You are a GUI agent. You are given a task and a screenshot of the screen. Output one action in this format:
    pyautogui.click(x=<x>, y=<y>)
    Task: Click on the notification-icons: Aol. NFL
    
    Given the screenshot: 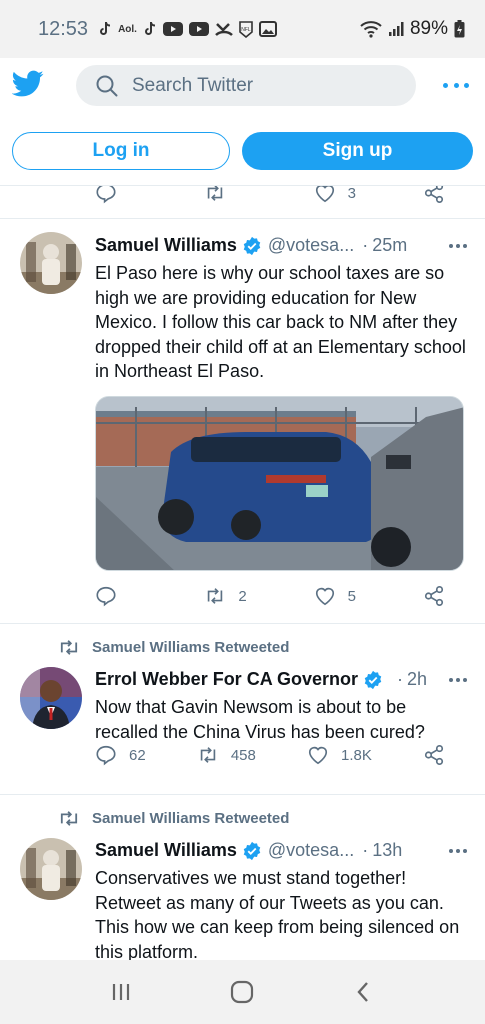 What is the action you would take?
    pyautogui.click(x=187, y=29)
    